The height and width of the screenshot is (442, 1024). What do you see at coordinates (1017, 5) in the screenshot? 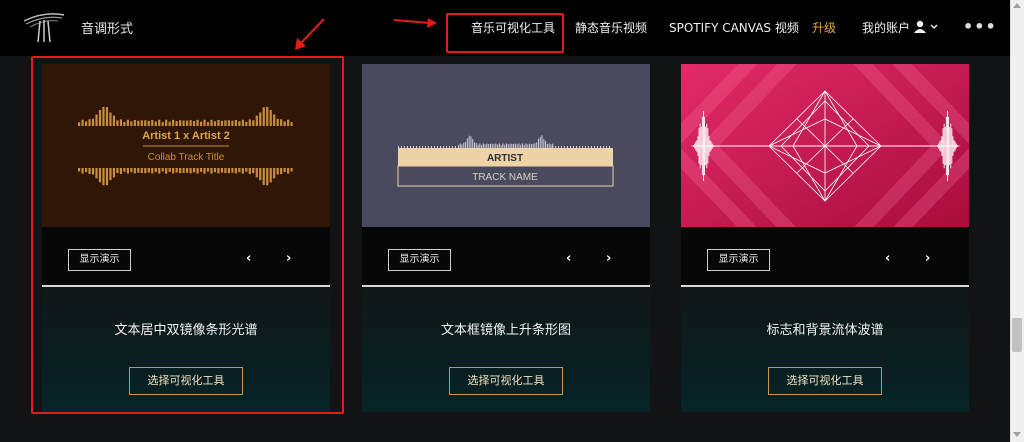
I see `scroll-up-arrow-icon` at bounding box center [1017, 5].